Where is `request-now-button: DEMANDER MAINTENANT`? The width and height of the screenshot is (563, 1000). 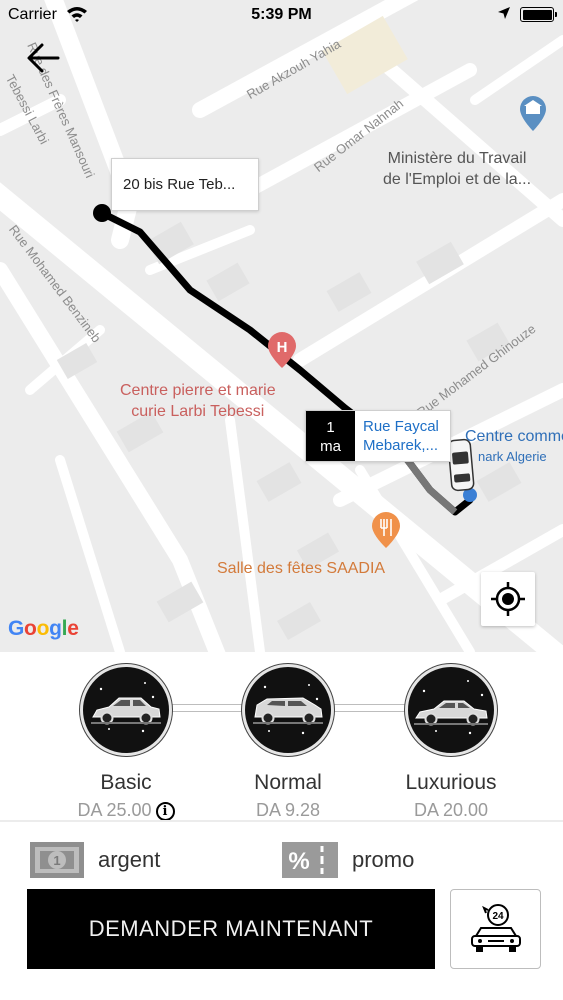 request-now-button: DEMANDER MAINTENANT is located at coordinates (231, 929).